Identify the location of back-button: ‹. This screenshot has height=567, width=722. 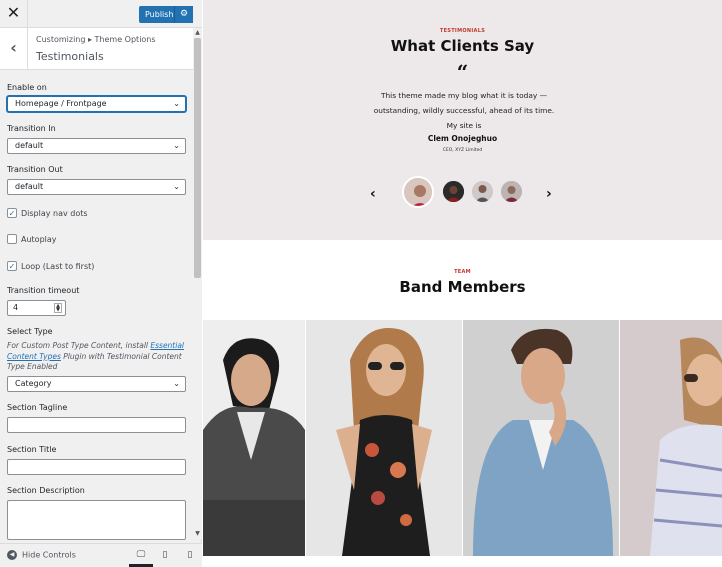
(14, 49).